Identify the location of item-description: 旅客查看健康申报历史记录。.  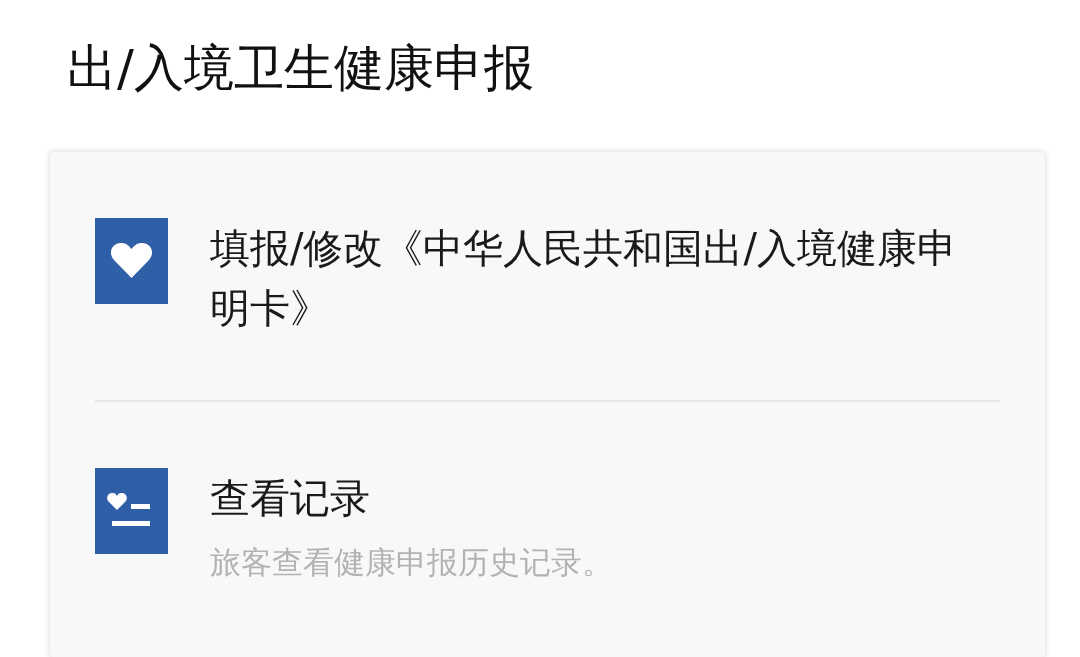
(411, 562).